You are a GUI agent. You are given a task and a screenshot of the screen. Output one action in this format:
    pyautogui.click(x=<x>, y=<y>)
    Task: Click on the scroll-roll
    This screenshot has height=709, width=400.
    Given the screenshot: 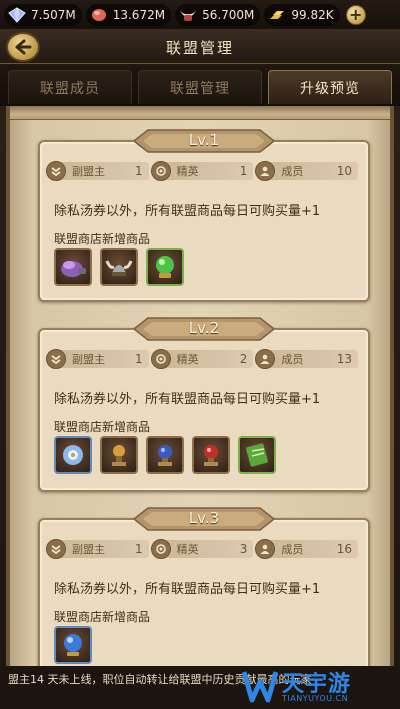 What is the action you would take?
    pyautogui.click(x=200, y=113)
    